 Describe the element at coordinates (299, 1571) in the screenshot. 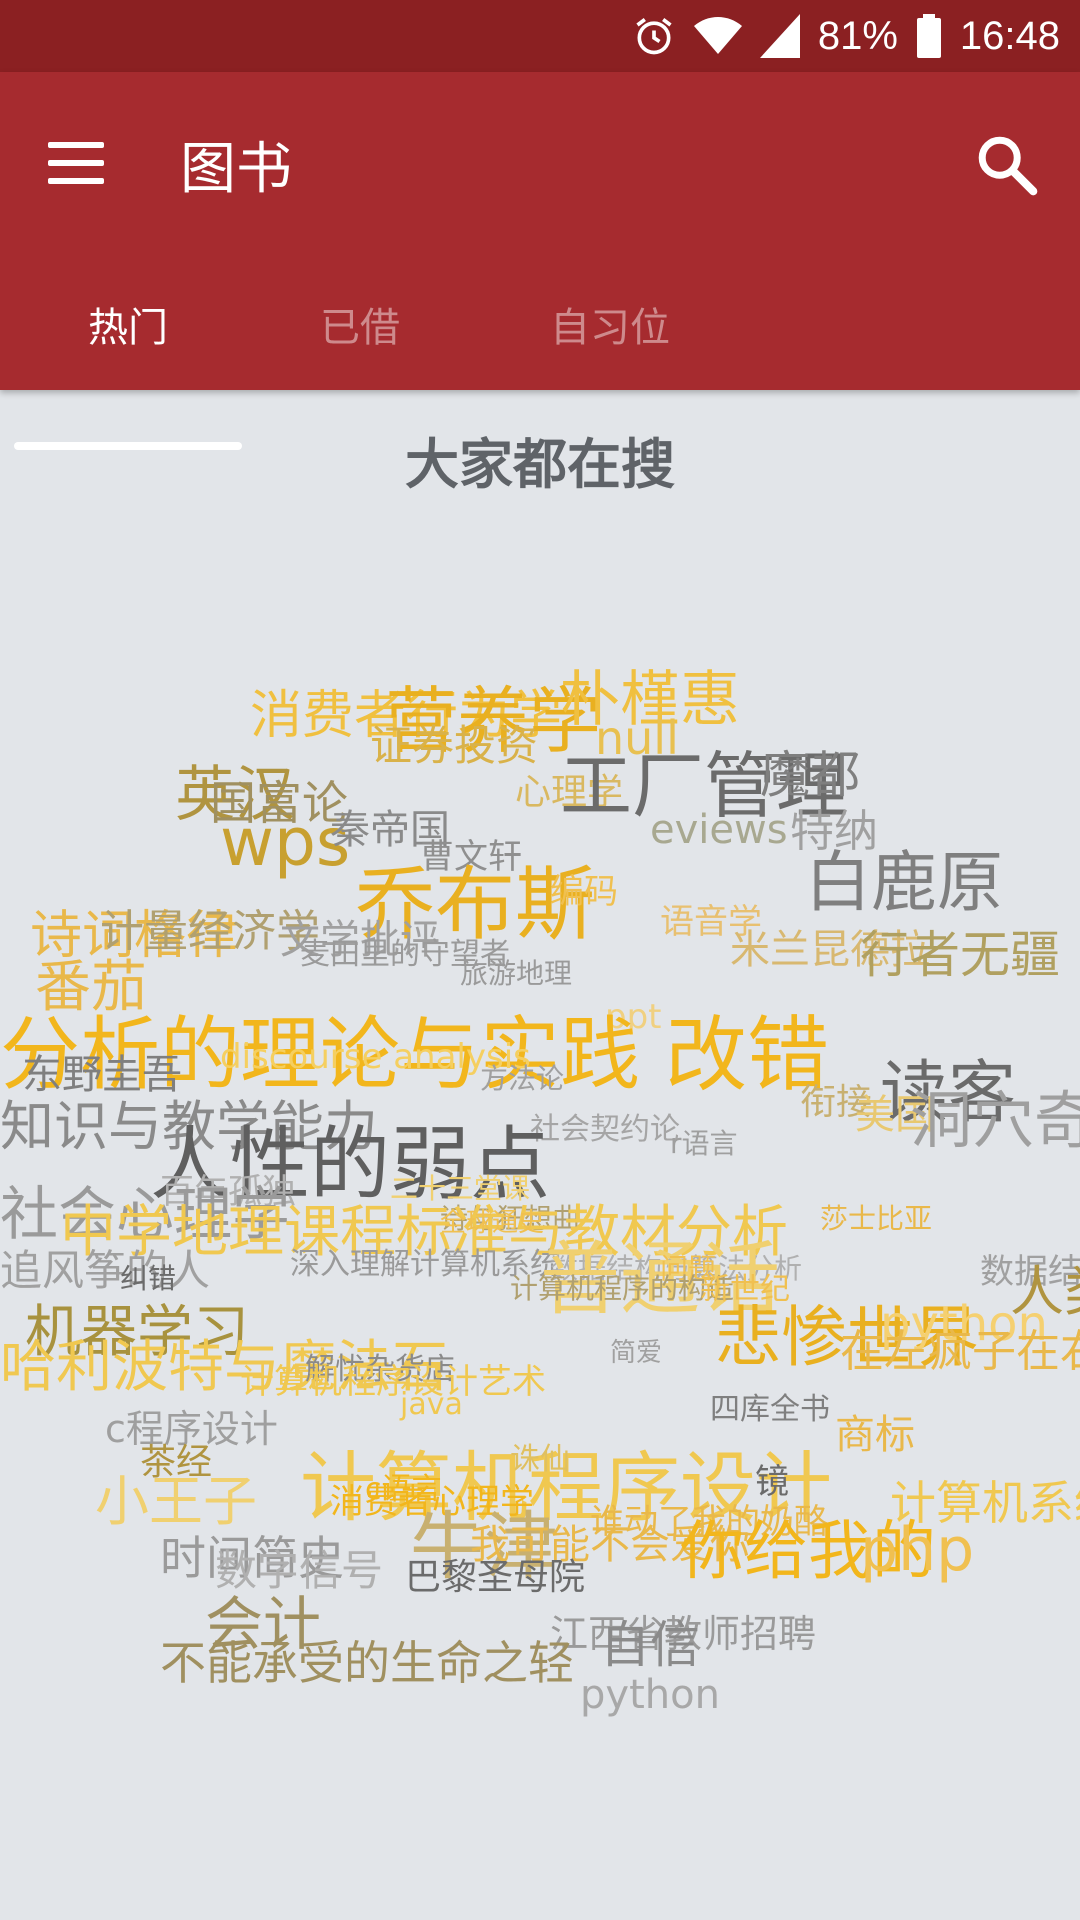

I see `search-keyword: 数字信号` at that location.